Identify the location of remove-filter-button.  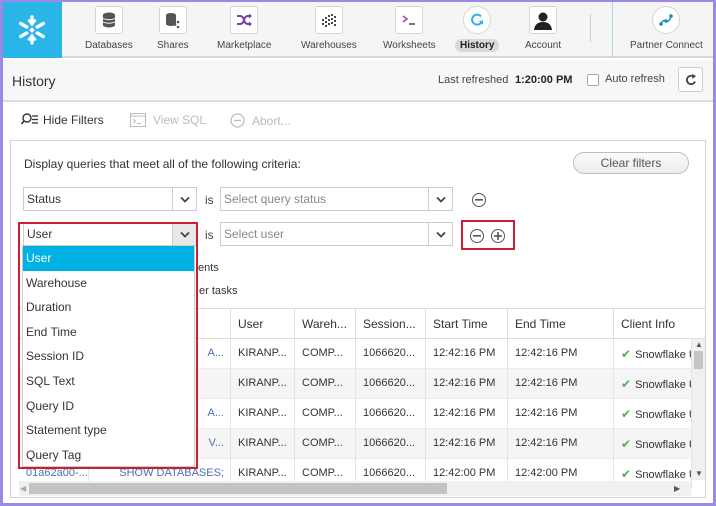
(479, 200).